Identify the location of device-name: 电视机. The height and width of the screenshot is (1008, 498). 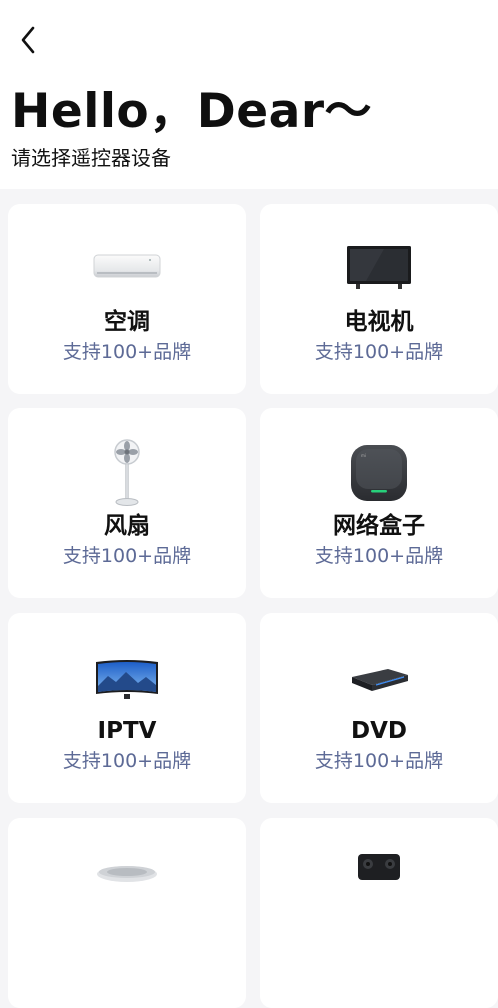
(379, 322).